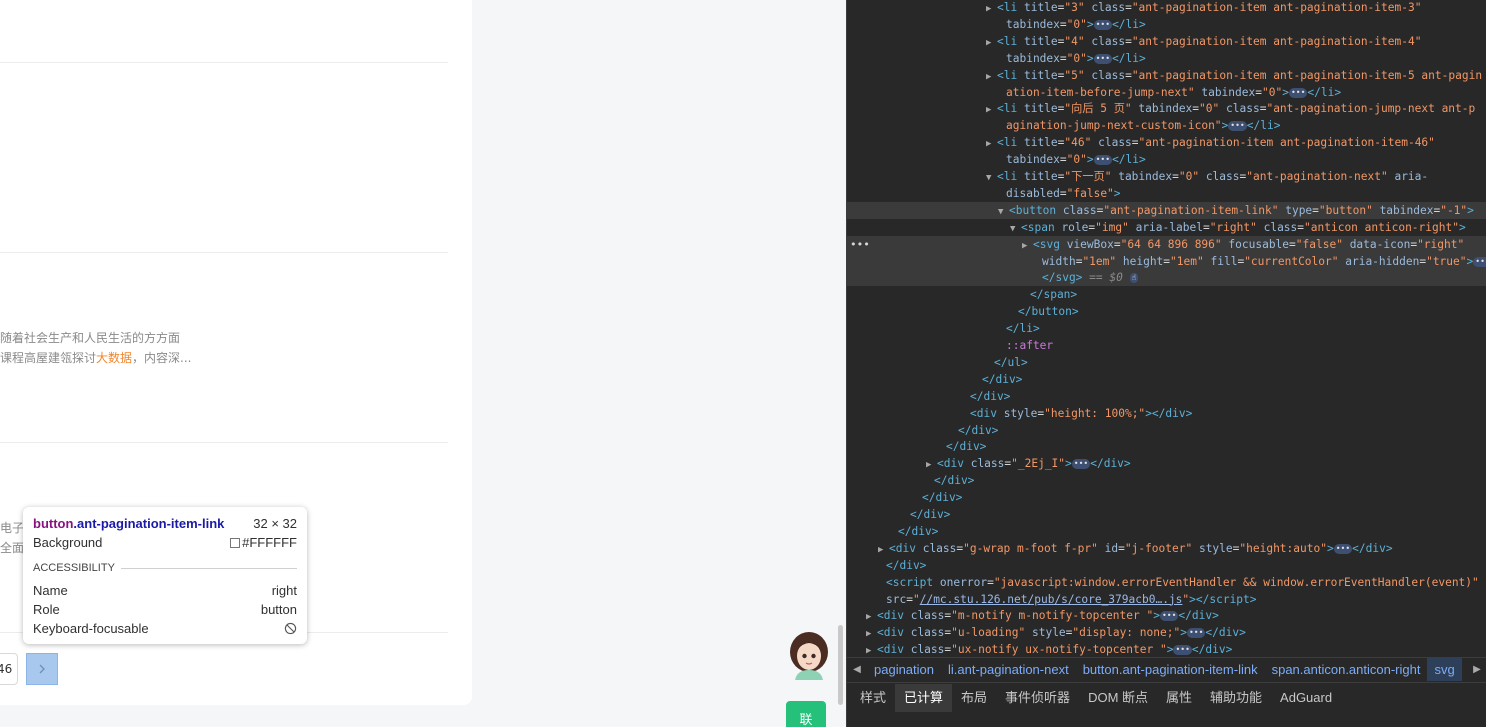  I want to click on caret-right-icon: ▶, so click(1476, 669).